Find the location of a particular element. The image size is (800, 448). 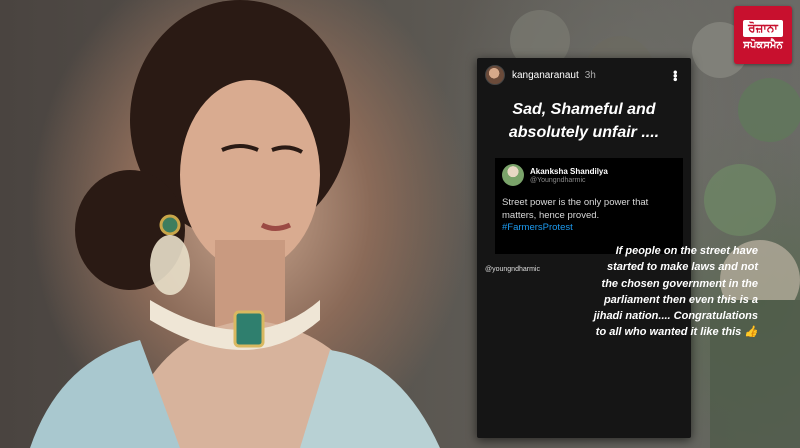

story-header: kanganaranaut 3h ••• is located at coordinates (584, 75).